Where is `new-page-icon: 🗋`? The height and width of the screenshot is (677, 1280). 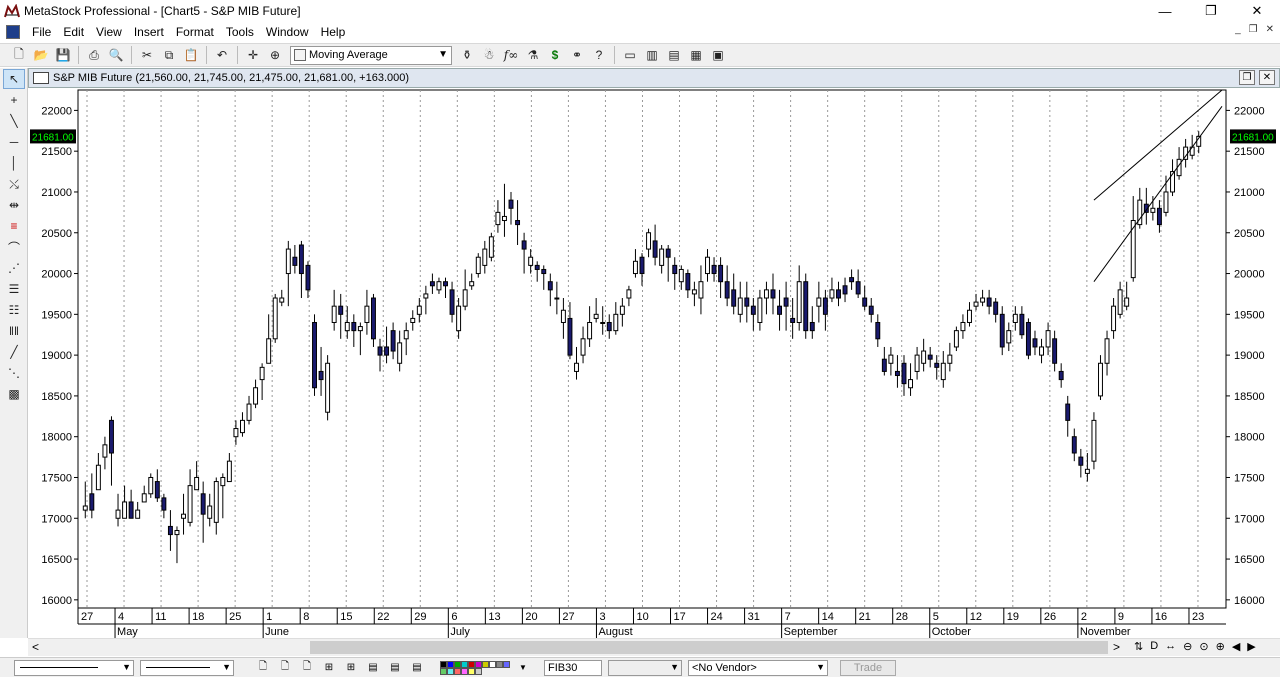 new-page-icon: 🗋 is located at coordinates (285, 668).